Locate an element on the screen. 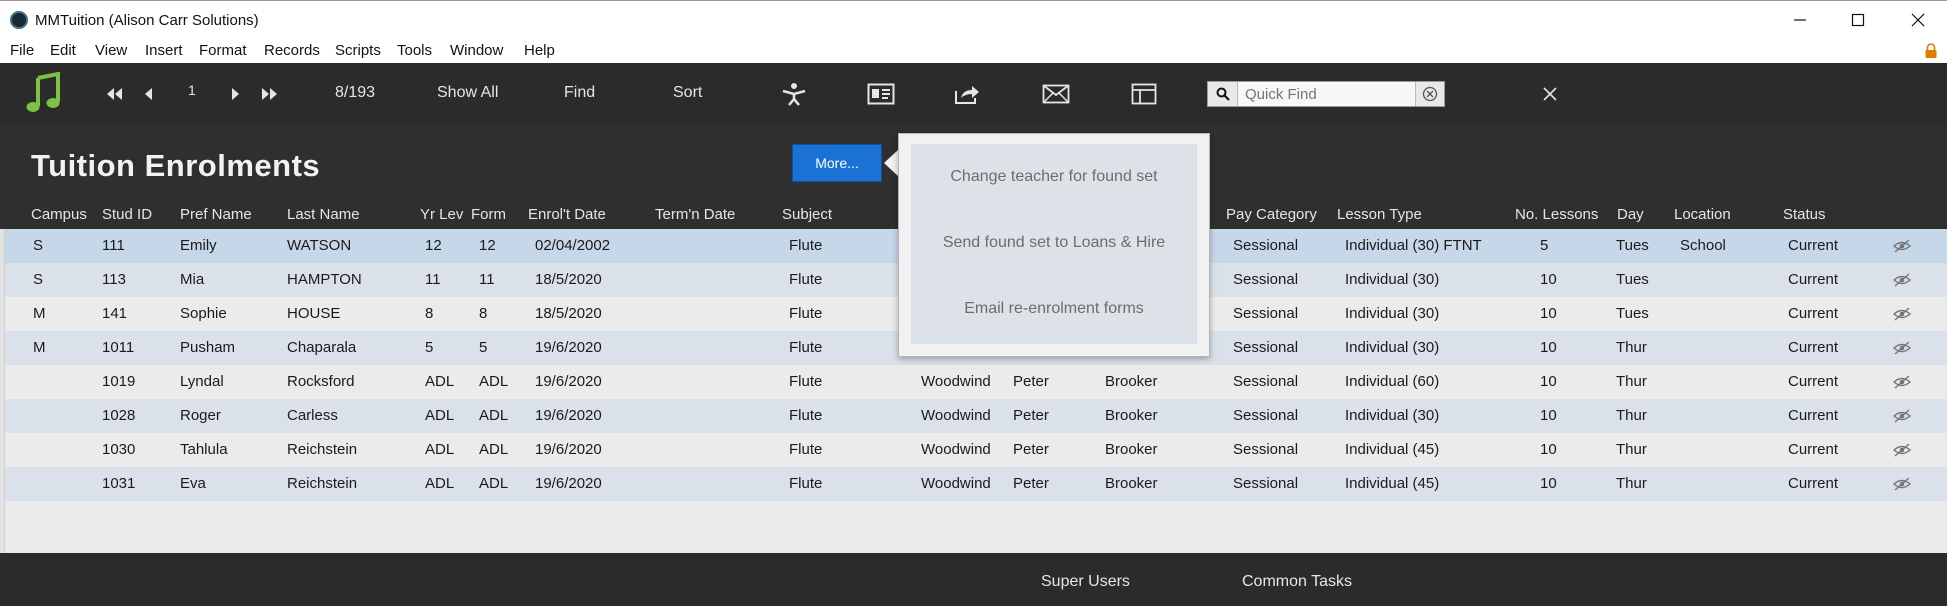  cell-stud-id: 111 is located at coordinates (113, 245).